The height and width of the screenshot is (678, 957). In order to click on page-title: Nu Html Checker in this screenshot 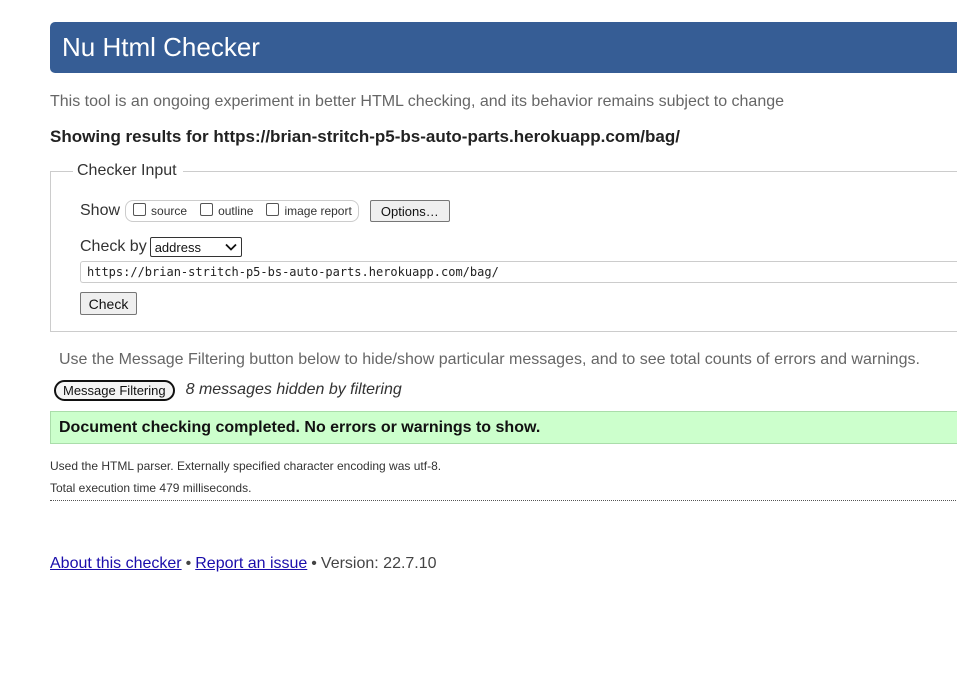, I will do `click(503, 47)`.